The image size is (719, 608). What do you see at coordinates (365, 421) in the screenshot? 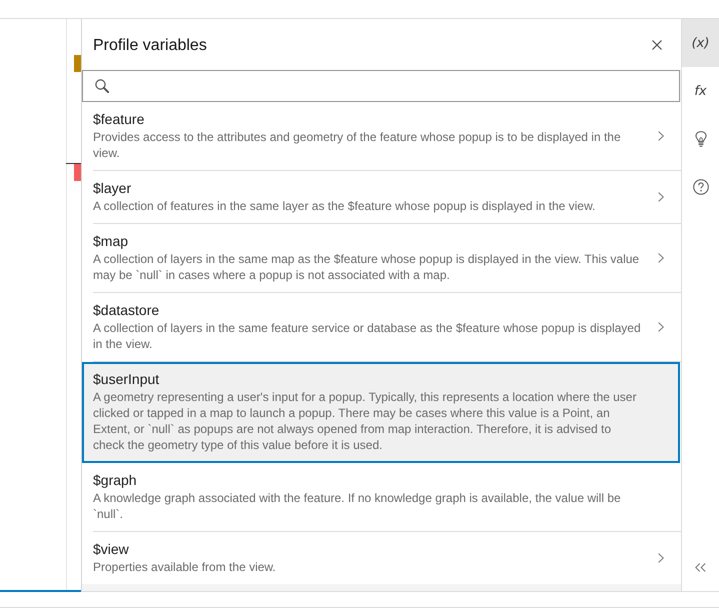
I see `variable-description: A geometry representing a user's input for a popup. Typically, this represents a location where the user clicked or tapped in a map to launch a popup. There may be cases where this value is a Point, an Extent, or `null` as popups are not always opened from map interaction. Therefore, it is advised to check the geometry type of this value before it is used.` at bounding box center [365, 421].